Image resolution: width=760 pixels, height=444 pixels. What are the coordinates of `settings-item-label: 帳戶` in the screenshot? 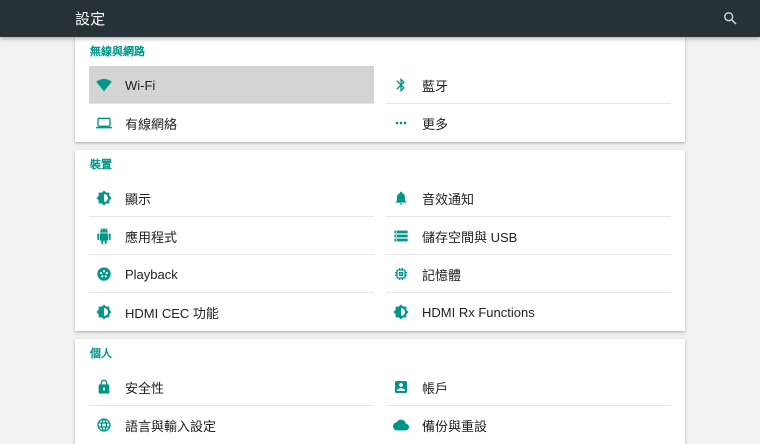 It's located at (435, 388).